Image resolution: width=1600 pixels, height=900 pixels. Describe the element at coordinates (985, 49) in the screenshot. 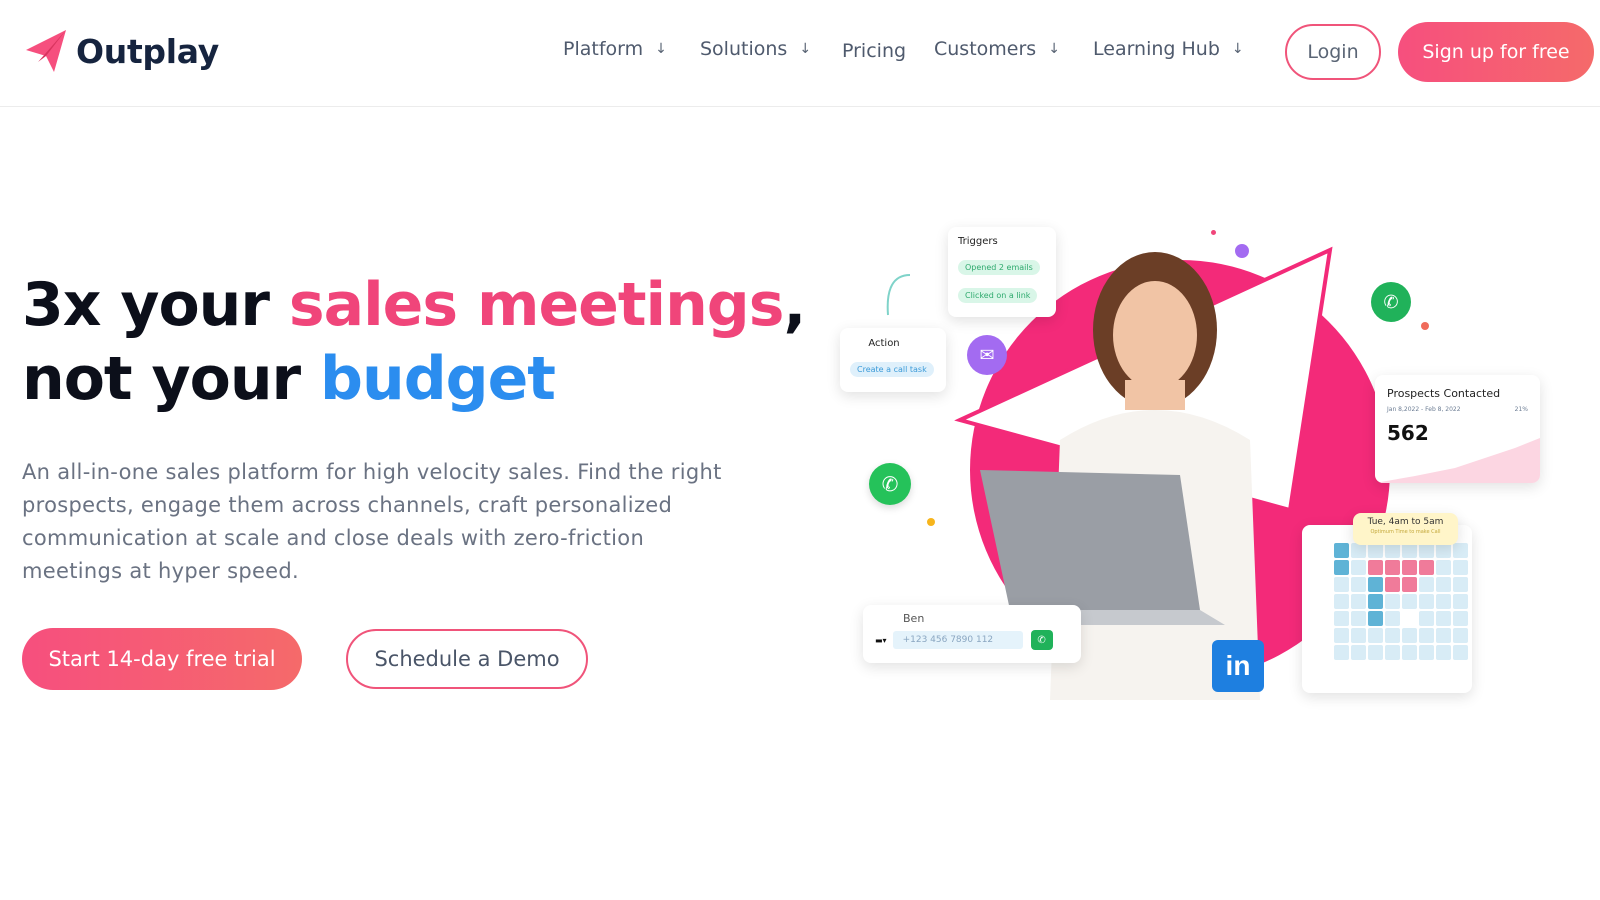

I see `nav-customers-label: Customers` at that location.